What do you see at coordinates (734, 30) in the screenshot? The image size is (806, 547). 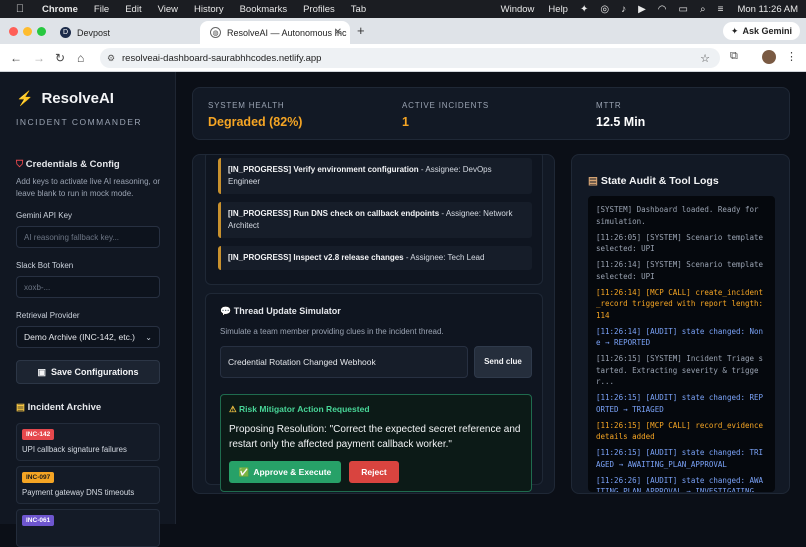 I see `gemini-sparkle-icon: ✦` at bounding box center [734, 30].